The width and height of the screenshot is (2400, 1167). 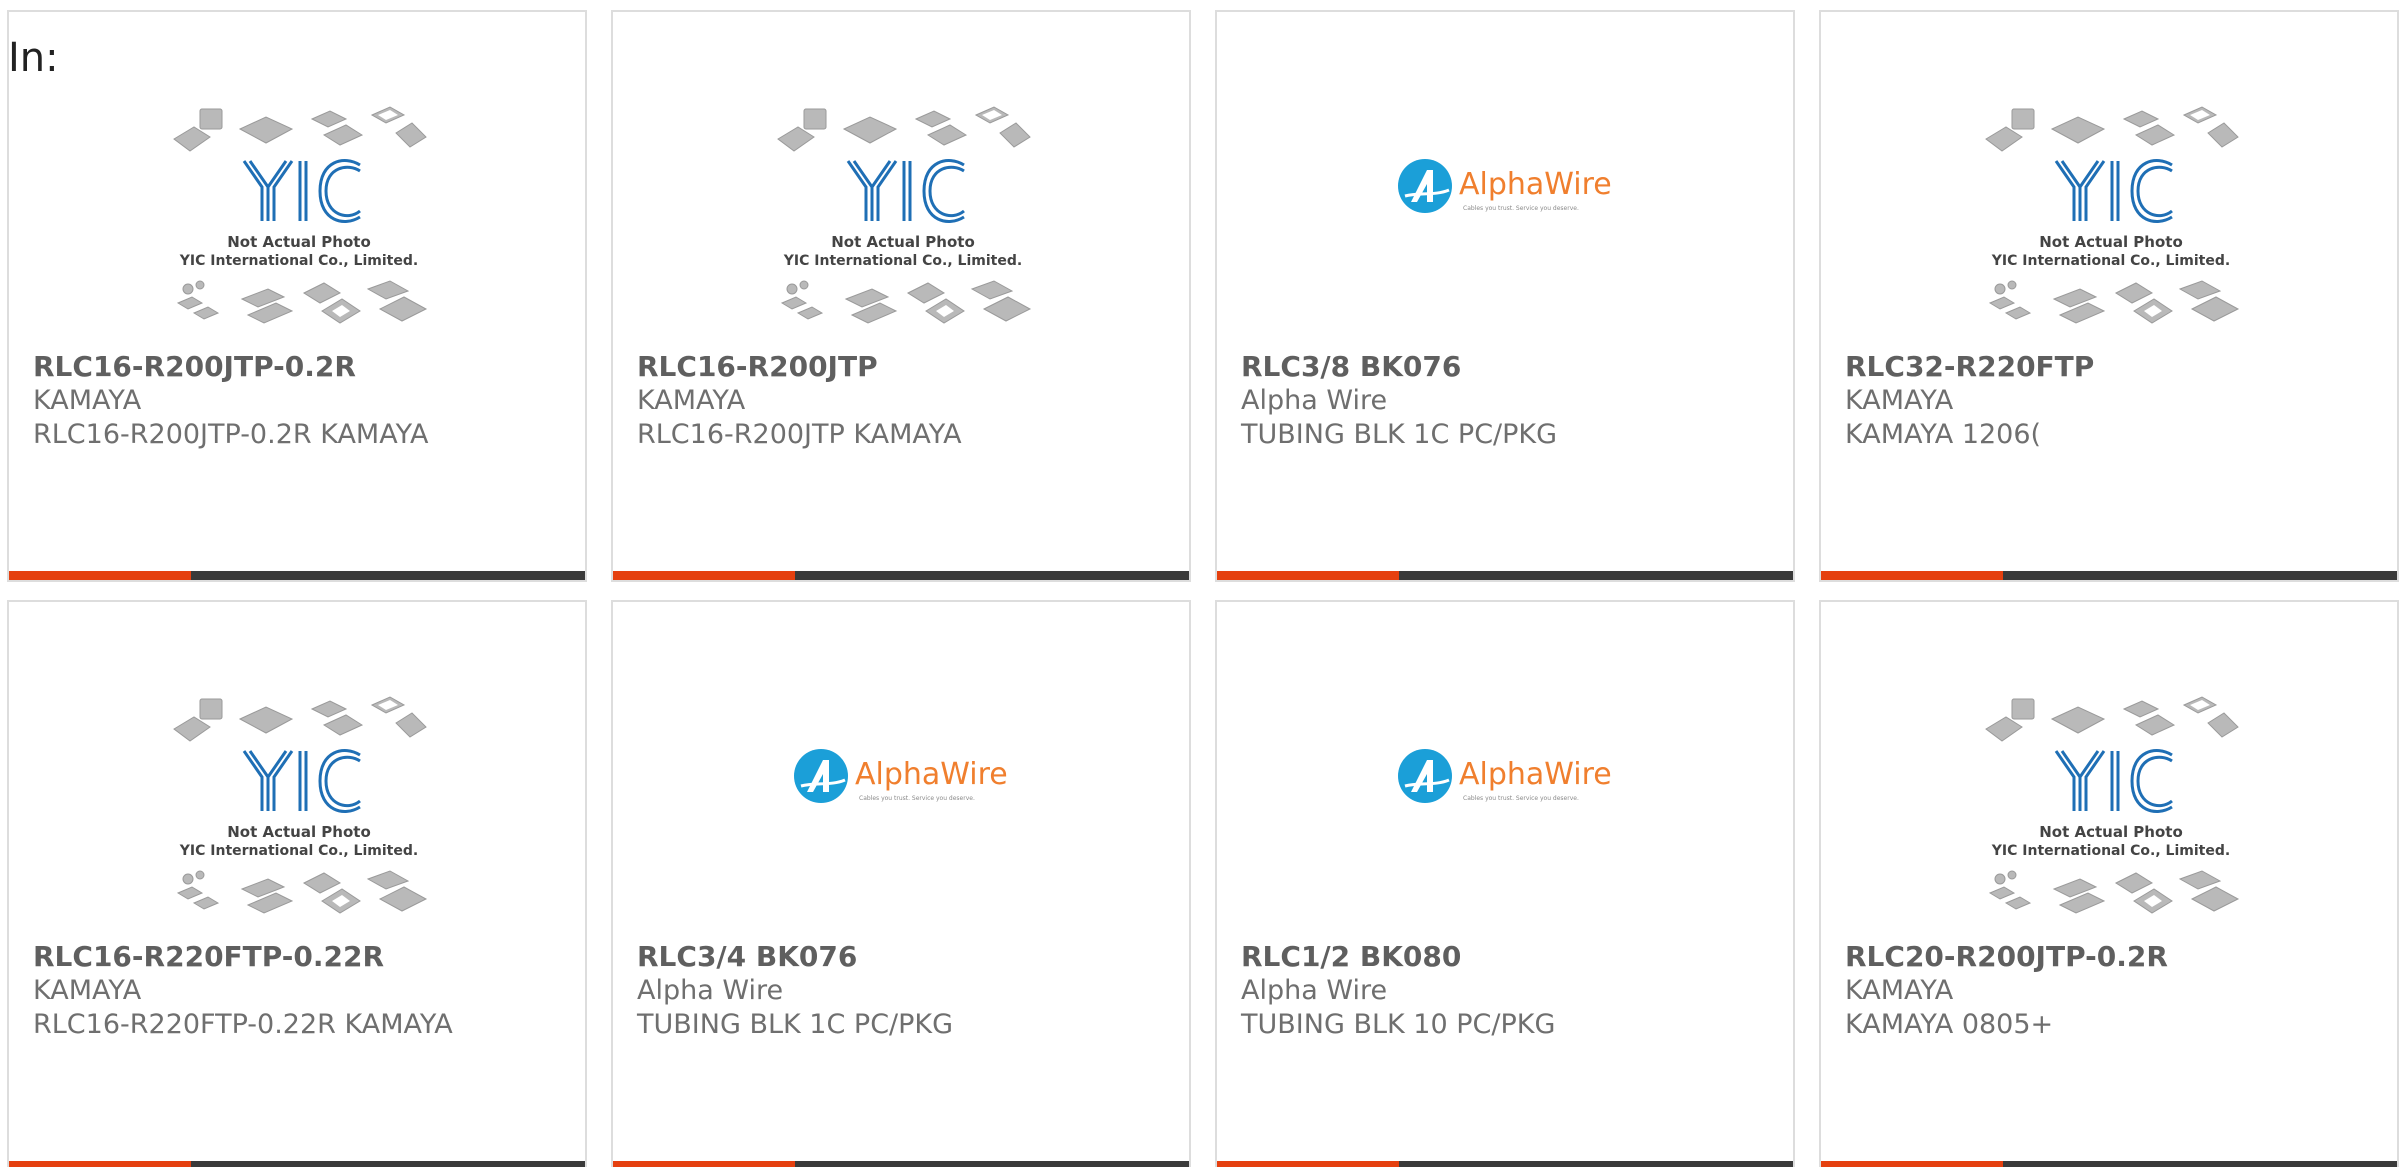 What do you see at coordinates (799, 434) in the screenshot?
I see `product-description: RLC16-R200JTP KAMAYA` at bounding box center [799, 434].